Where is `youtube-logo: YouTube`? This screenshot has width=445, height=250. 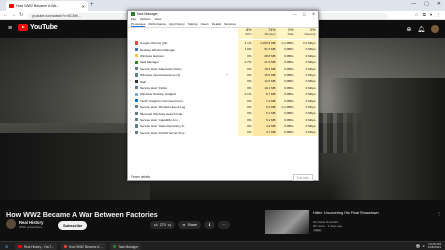 youtube-logo: YouTube is located at coordinates (38, 27).